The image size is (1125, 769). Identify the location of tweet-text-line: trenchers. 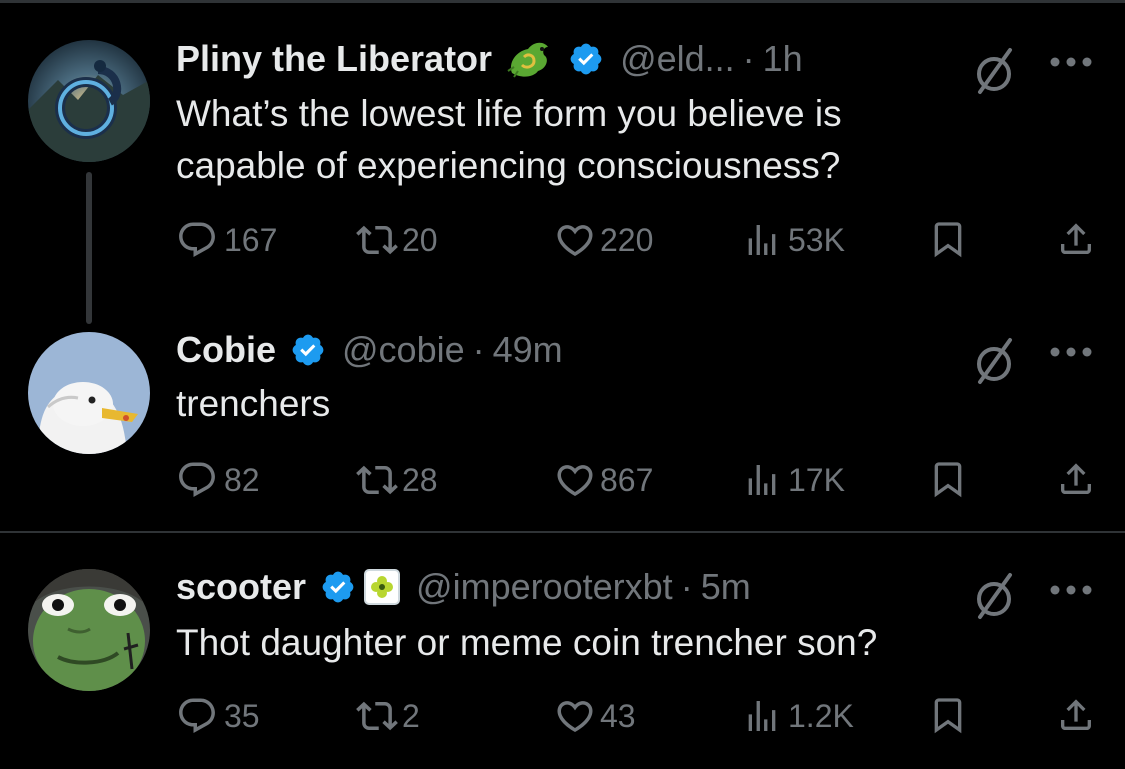
(253, 403).